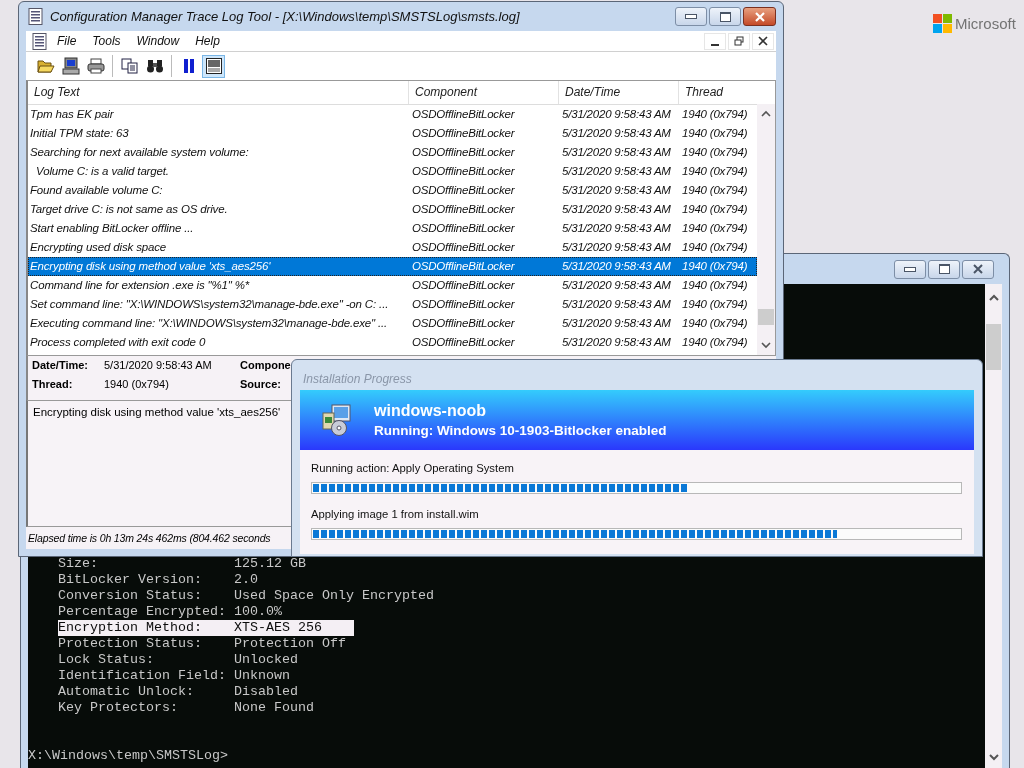 Image resolution: width=1024 pixels, height=768 pixels. I want to click on menu-item: Window, so click(158, 41).